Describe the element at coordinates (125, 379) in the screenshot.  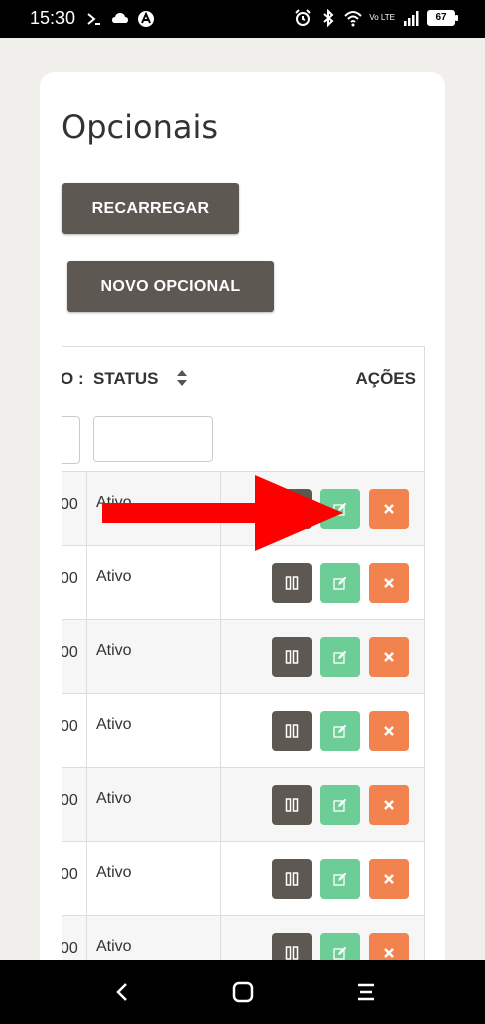
I see `status-column-header: STATUS` at that location.